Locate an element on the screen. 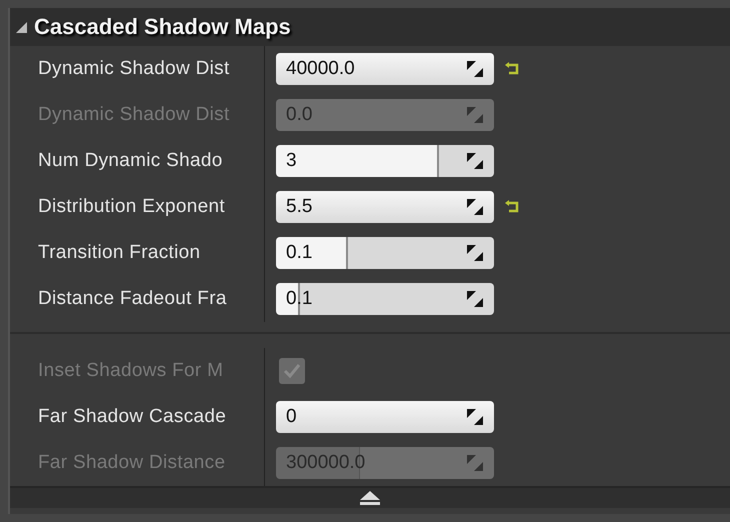 Image resolution: width=730 pixels, height=522 pixels. field-value: 0 is located at coordinates (291, 417).